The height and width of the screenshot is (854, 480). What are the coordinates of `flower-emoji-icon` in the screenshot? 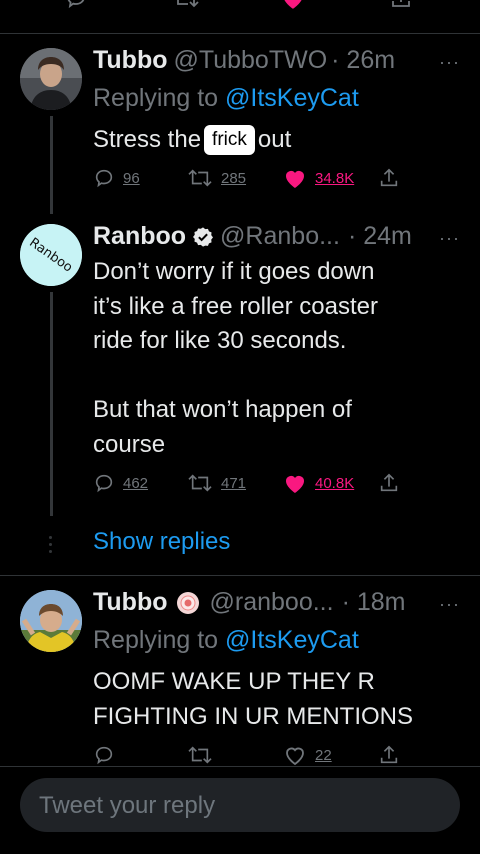 It's located at (187, 602).